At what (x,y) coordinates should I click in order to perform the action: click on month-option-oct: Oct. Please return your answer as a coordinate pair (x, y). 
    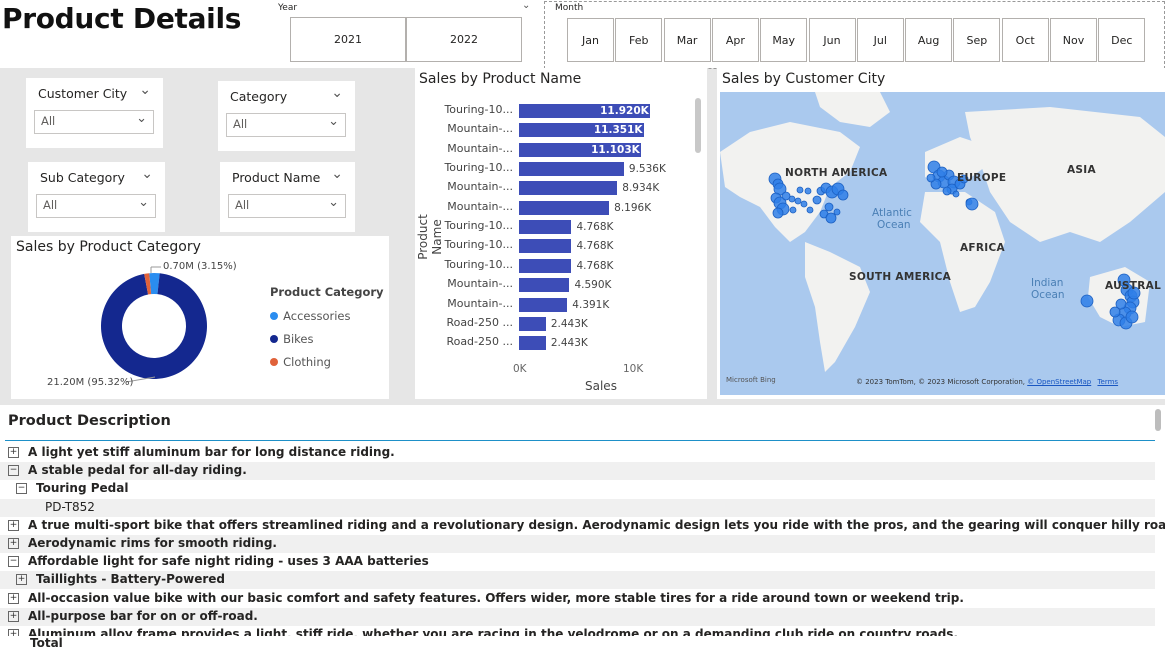
    Looking at the image, I should click on (1025, 40).